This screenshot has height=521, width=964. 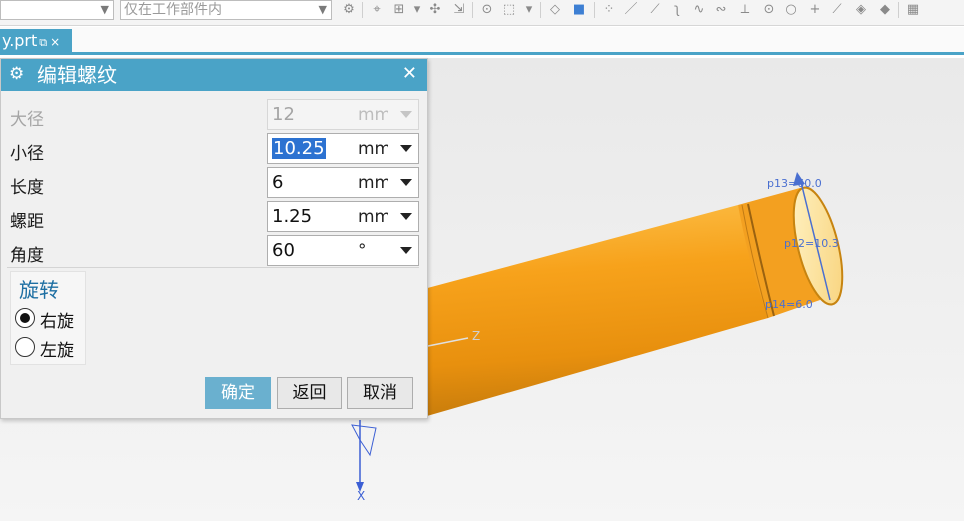 What do you see at coordinates (631, 10) in the screenshot?
I see `line-icon: ／` at bounding box center [631, 10].